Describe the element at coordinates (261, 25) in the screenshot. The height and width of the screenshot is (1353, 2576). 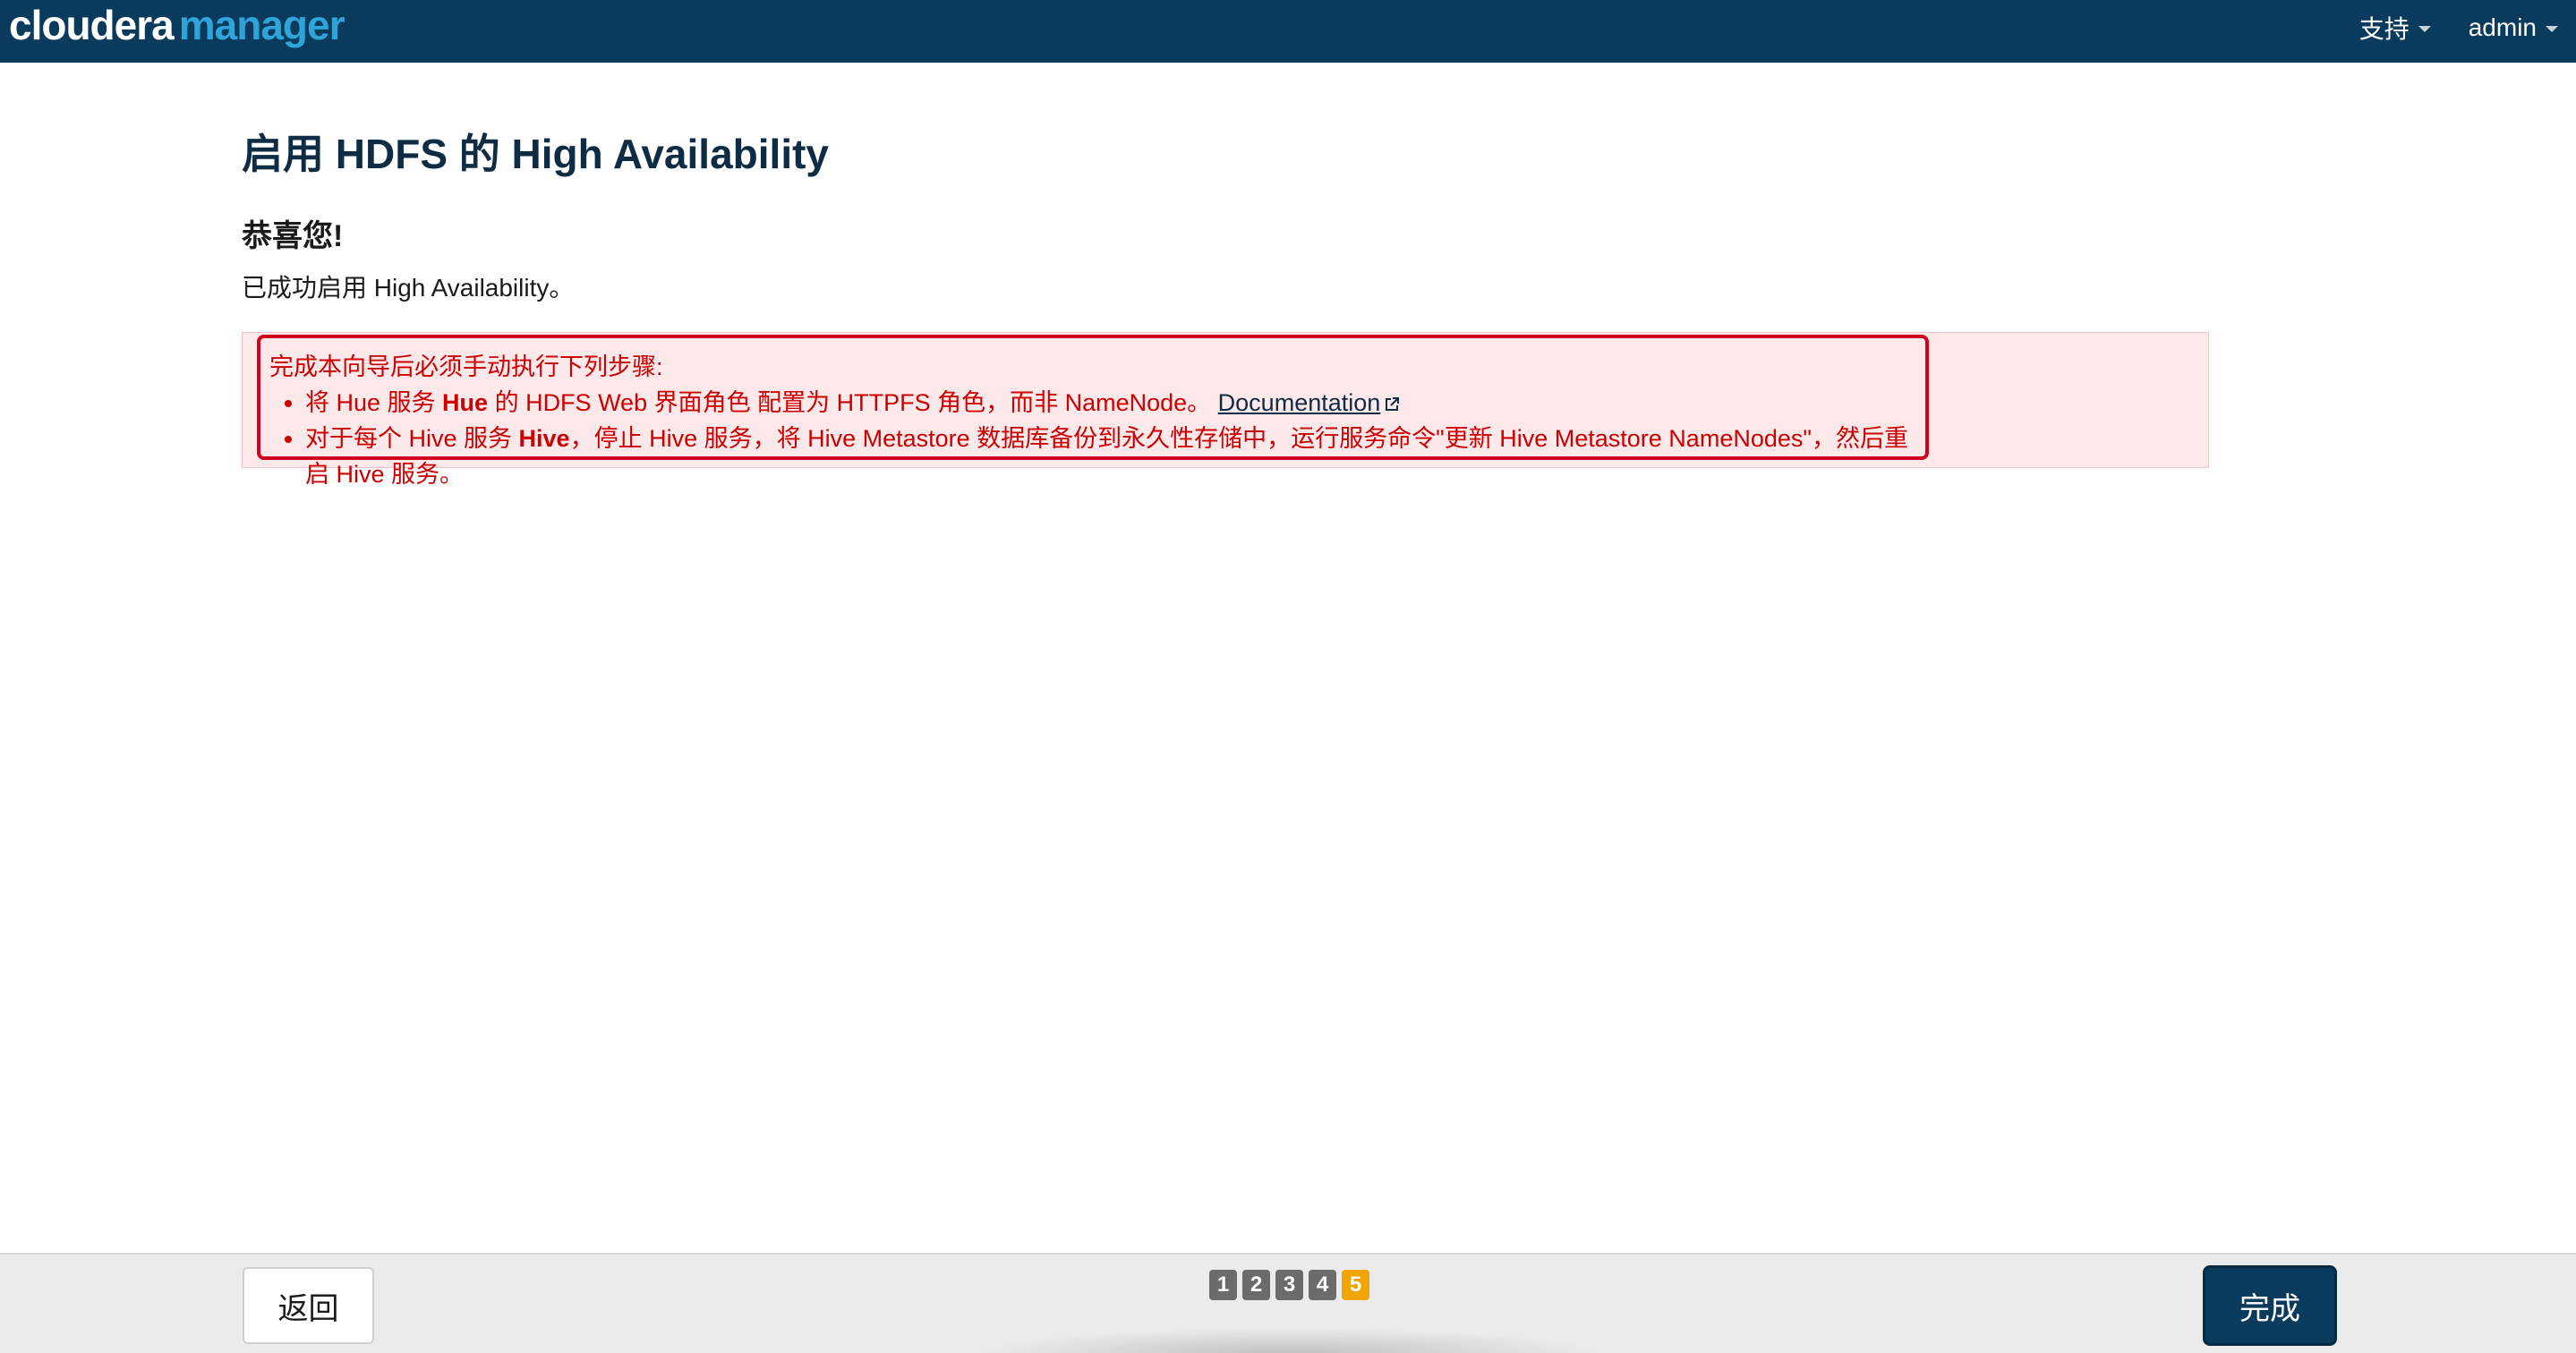
I see `logo-product-text: manager` at that location.